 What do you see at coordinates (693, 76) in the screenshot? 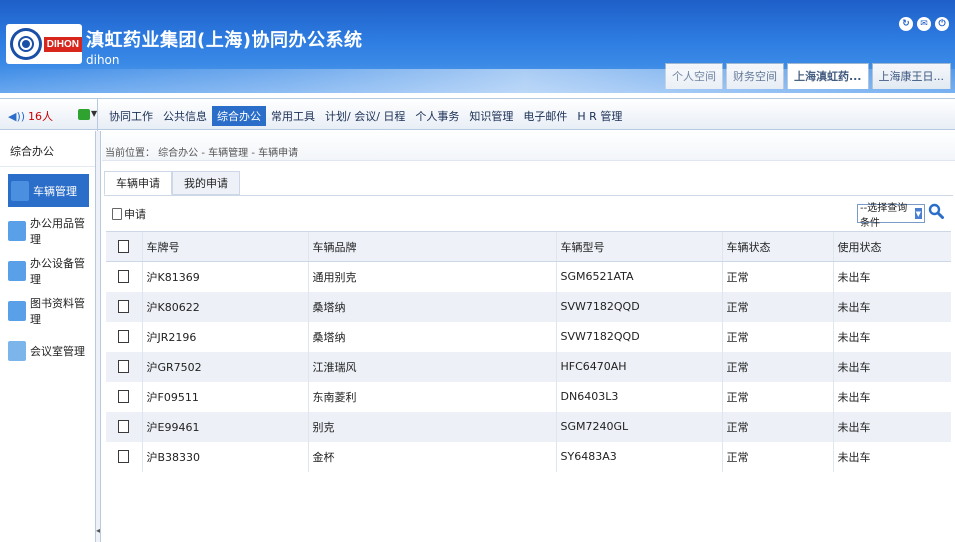
I see `space-tab: 个人空间` at bounding box center [693, 76].